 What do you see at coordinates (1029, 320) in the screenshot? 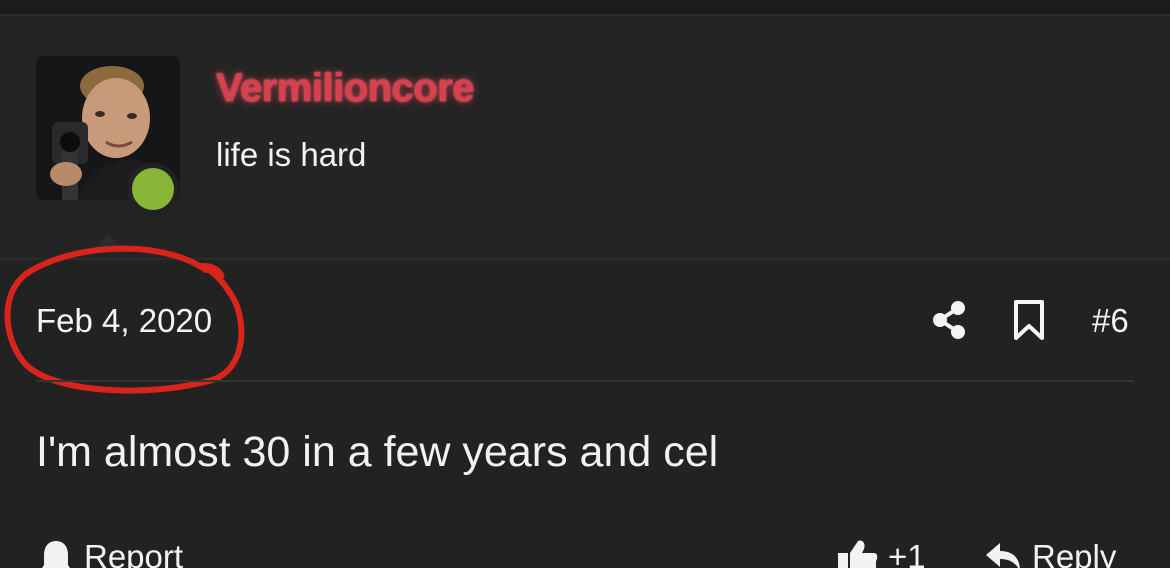
I see `bookmark-icon` at bounding box center [1029, 320].